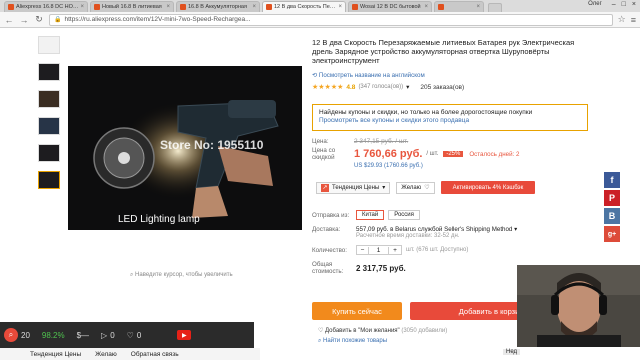 This screenshot has height=360, width=640. Describe the element at coordinates (49, 180) in the screenshot. I see `product-thumbnail-selected` at that location.